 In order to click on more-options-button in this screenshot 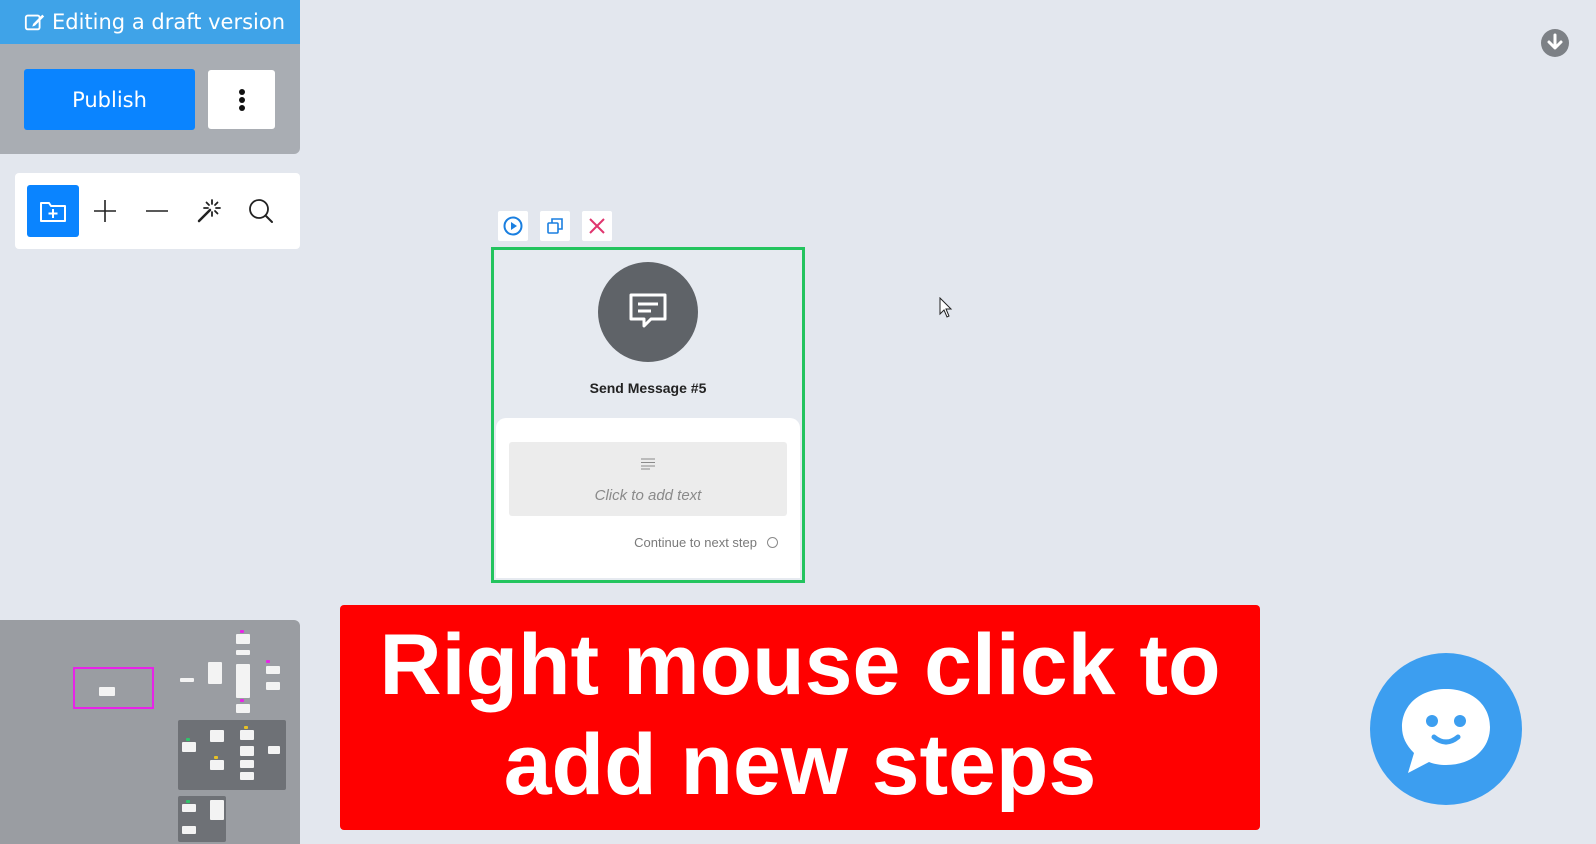, I will do `click(241, 99)`.